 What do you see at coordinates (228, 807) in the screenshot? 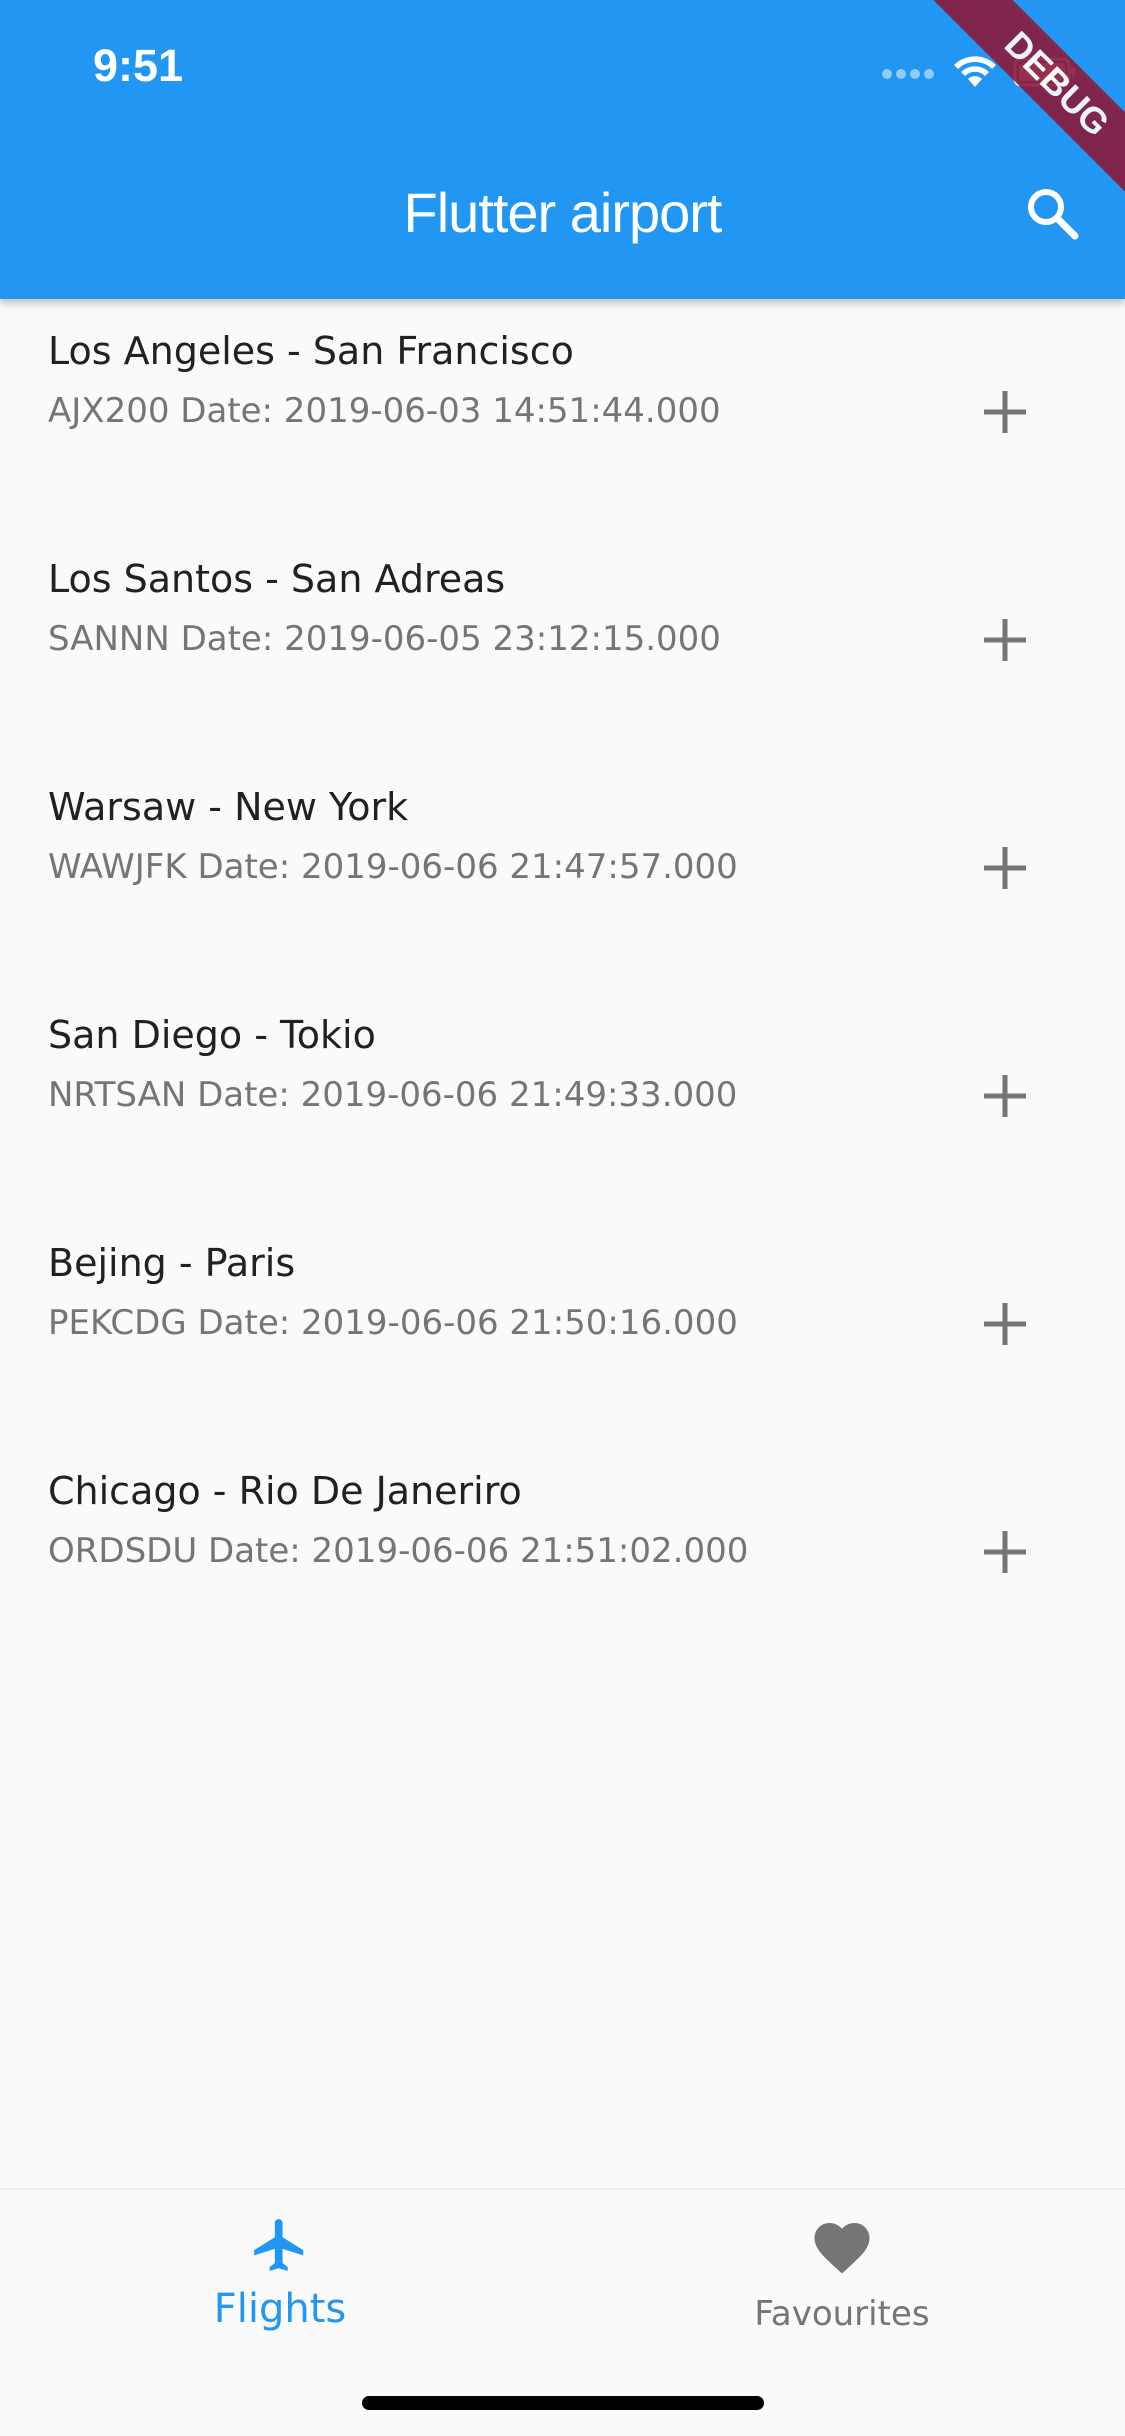
I see `flight-route: Warsaw - New York` at bounding box center [228, 807].